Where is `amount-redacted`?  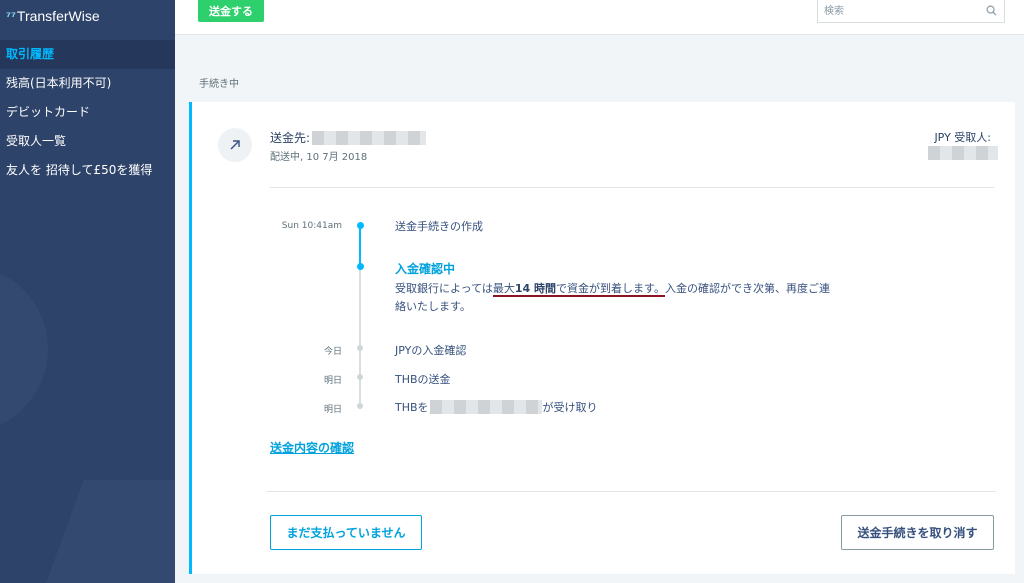
amount-redacted is located at coordinates (963, 153).